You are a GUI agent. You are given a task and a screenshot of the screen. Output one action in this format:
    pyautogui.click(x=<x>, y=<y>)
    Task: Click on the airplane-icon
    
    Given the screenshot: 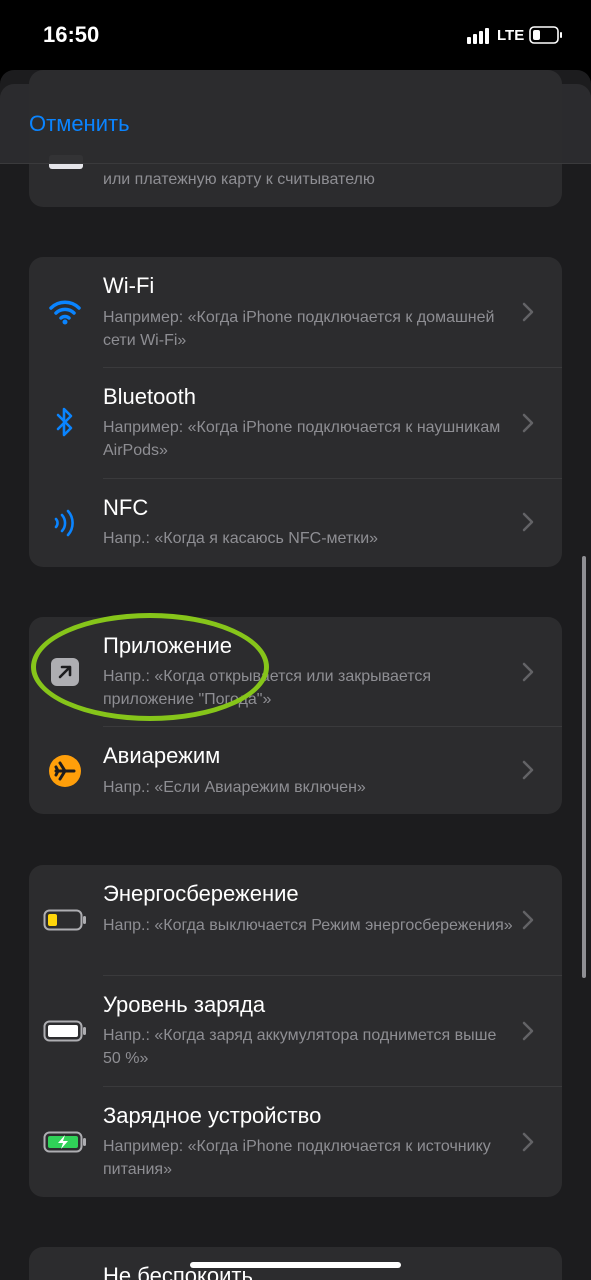 What is the action you would take?
    pyautogui.click(x=65, y=771)
    